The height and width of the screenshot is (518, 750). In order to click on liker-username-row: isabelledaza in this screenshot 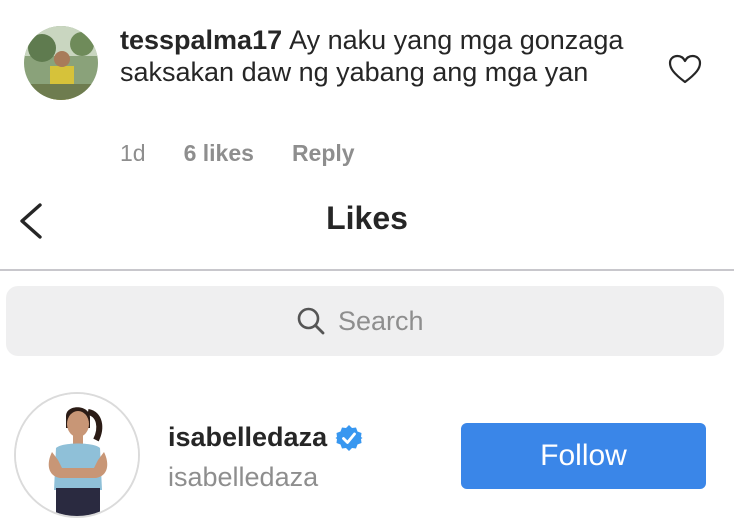, I will do `click(265, 437)`.